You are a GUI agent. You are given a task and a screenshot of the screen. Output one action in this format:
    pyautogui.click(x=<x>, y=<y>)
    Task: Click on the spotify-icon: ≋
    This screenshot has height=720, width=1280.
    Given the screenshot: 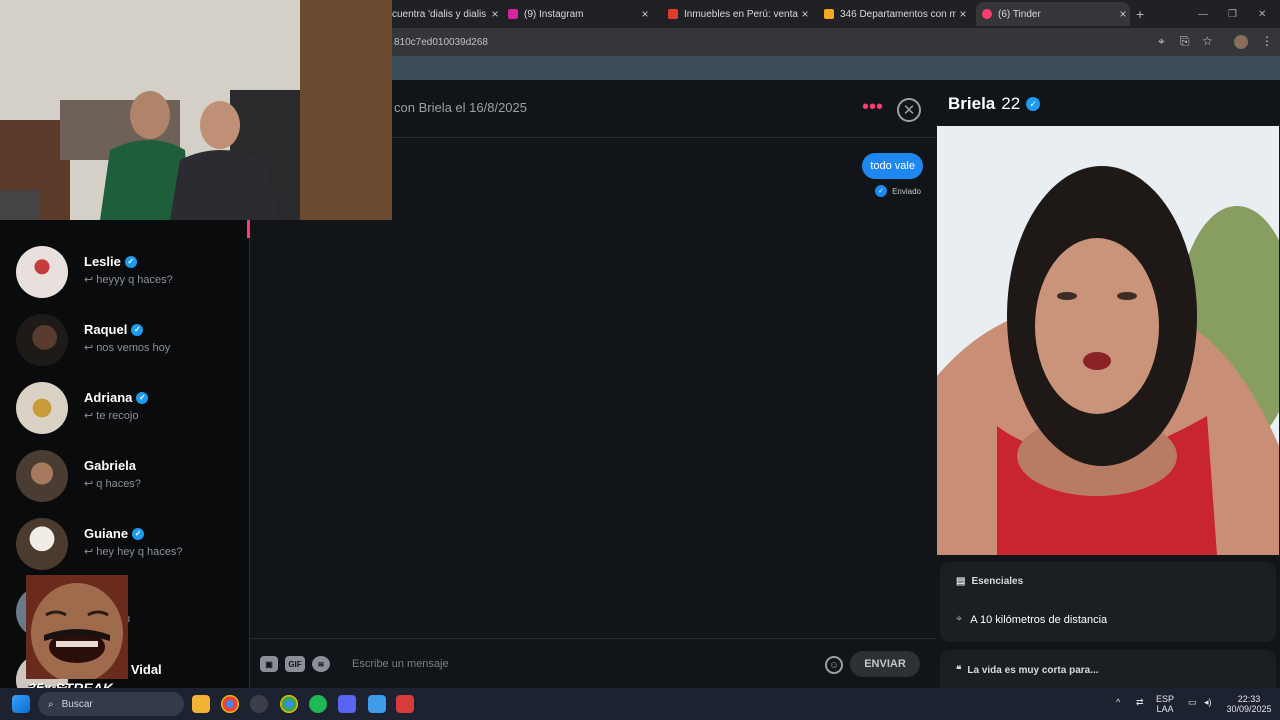 What is the action you would take?
    pyautogui.click(x=321, y=664)
    